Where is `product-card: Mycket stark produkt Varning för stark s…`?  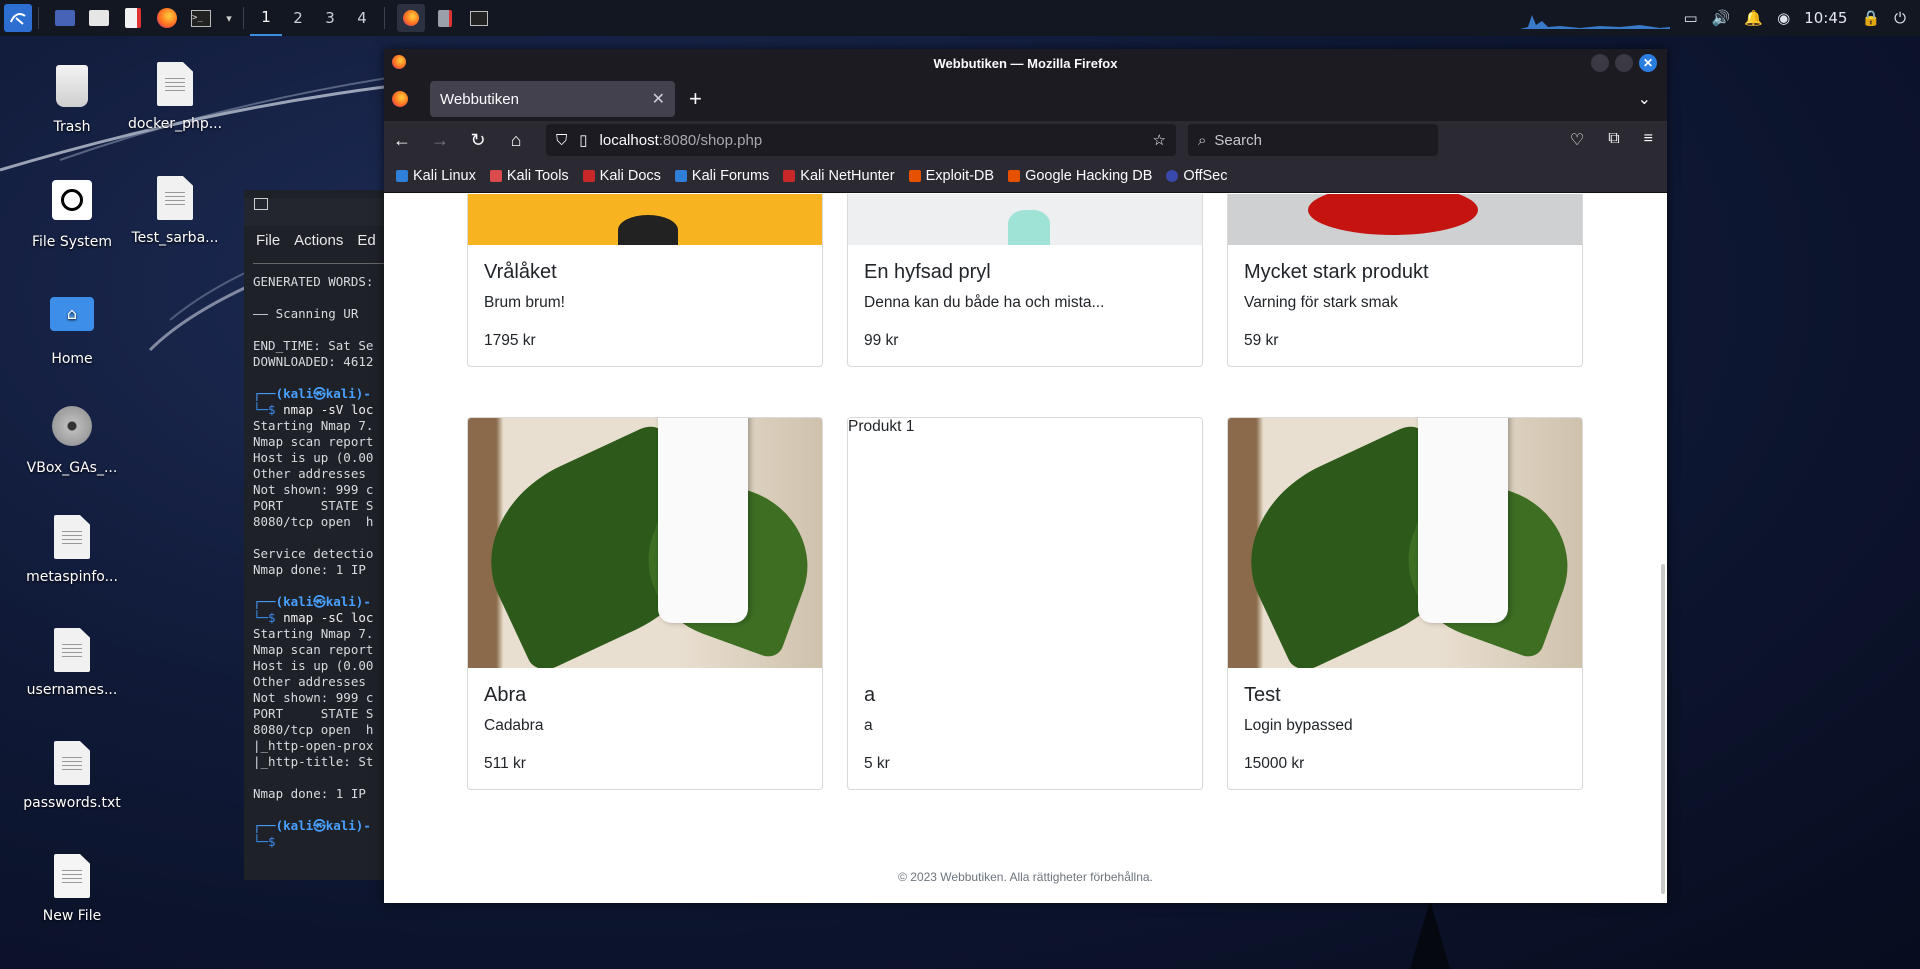
product-card: Mycket stark produkt Varning för stark s… is located at coordinates (1405, 280).